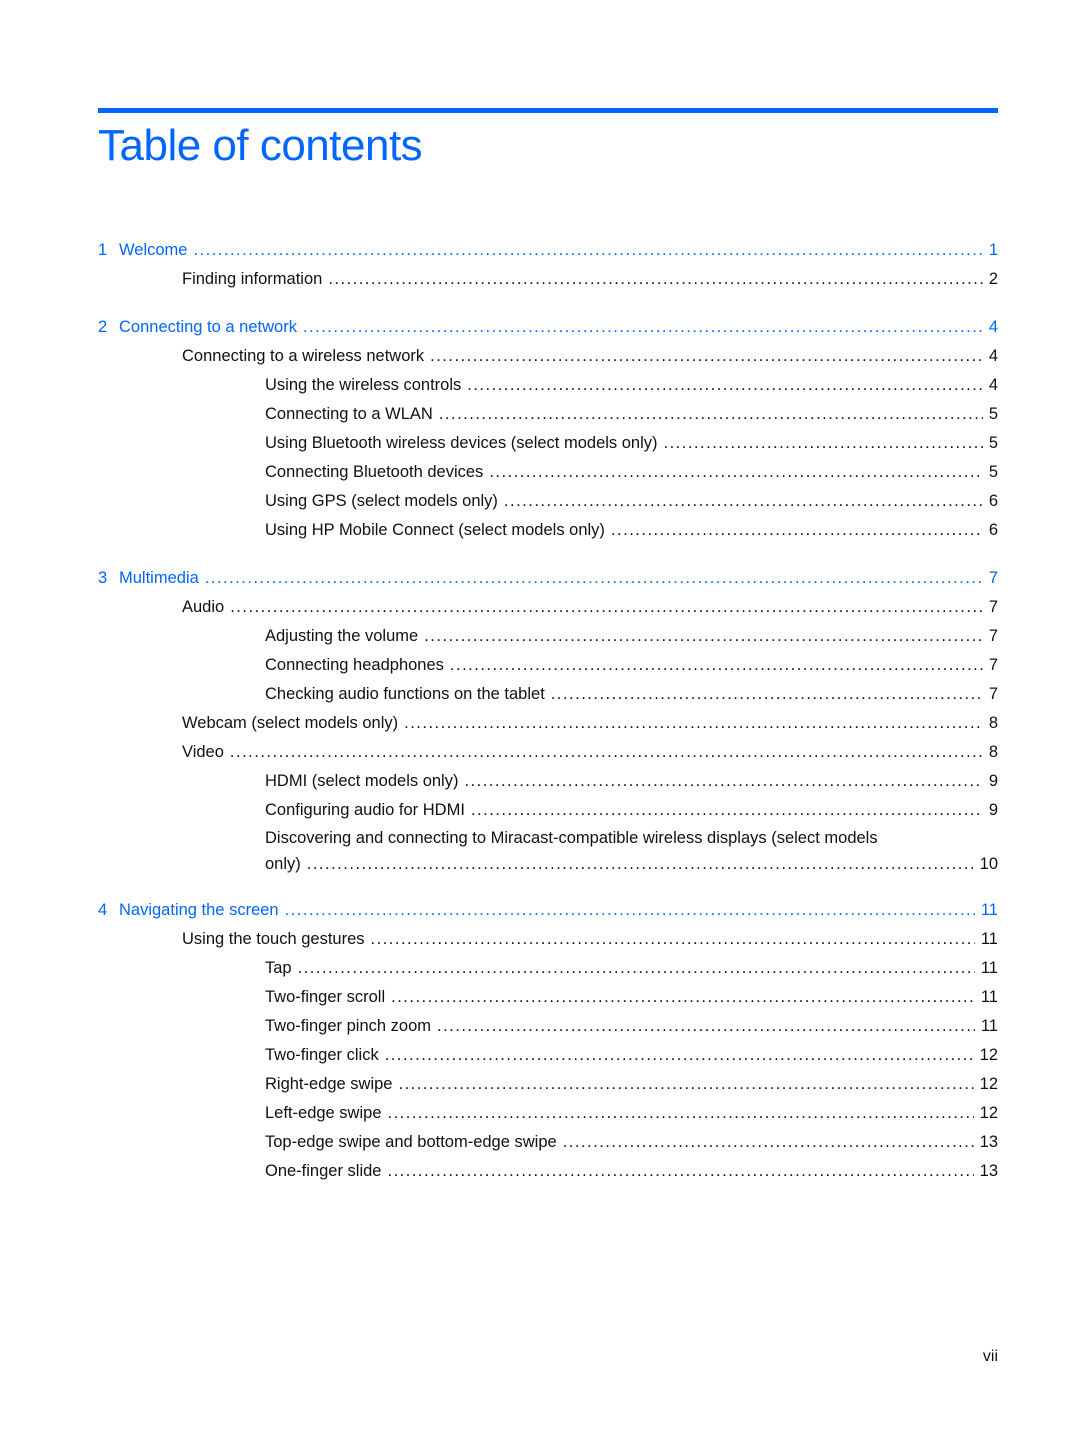 The image size is (1080, 1437). What do you see at coordinates (993, 327) in the screenshot?
I see `chapter-page-number: 4` at bounding box center [993, 327].